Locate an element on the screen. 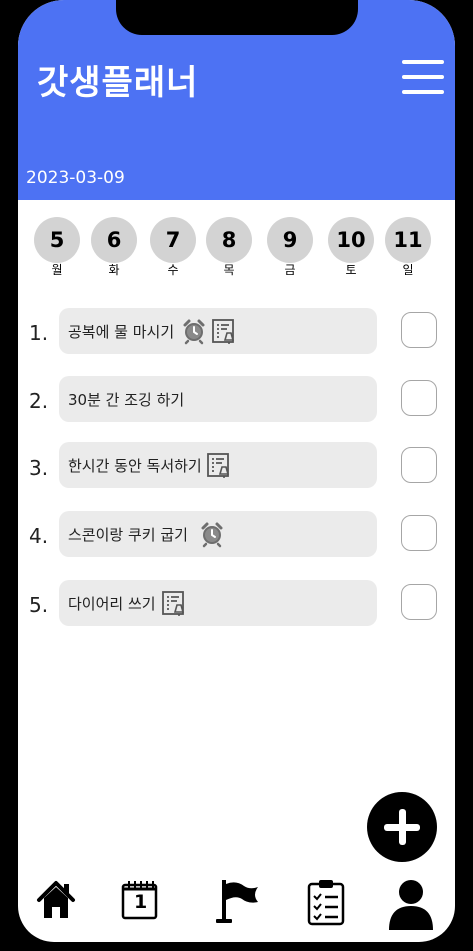 This screenshot has height=951, width=473. current-date: 2023-03-09 is located at coordinates (75, 178).